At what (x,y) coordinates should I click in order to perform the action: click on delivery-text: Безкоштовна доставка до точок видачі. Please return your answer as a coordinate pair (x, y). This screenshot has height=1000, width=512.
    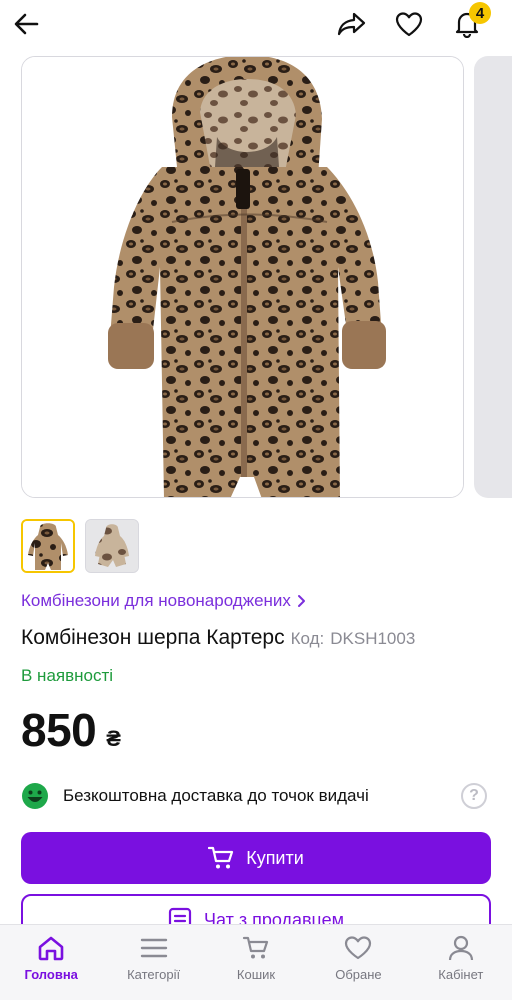
    Looking at the image, I should click on (216, 795).